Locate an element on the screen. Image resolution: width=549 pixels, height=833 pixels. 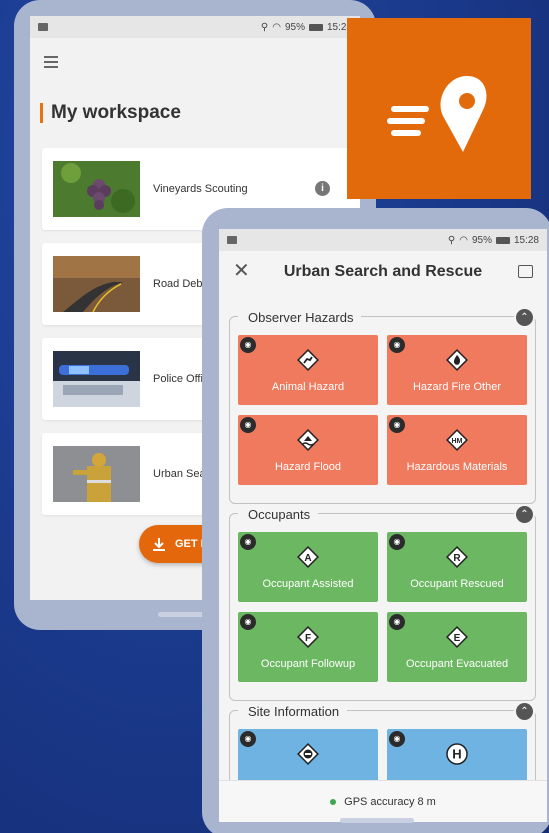
tile-hazard-flood: ◉ Hazard Flood is located at coordinates (308, 450).